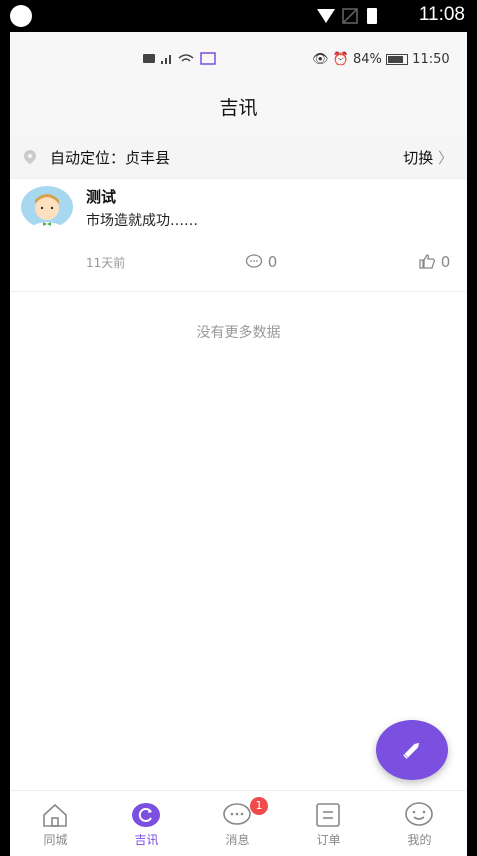  I want to click on comment-button: 0, so click(261, 262).